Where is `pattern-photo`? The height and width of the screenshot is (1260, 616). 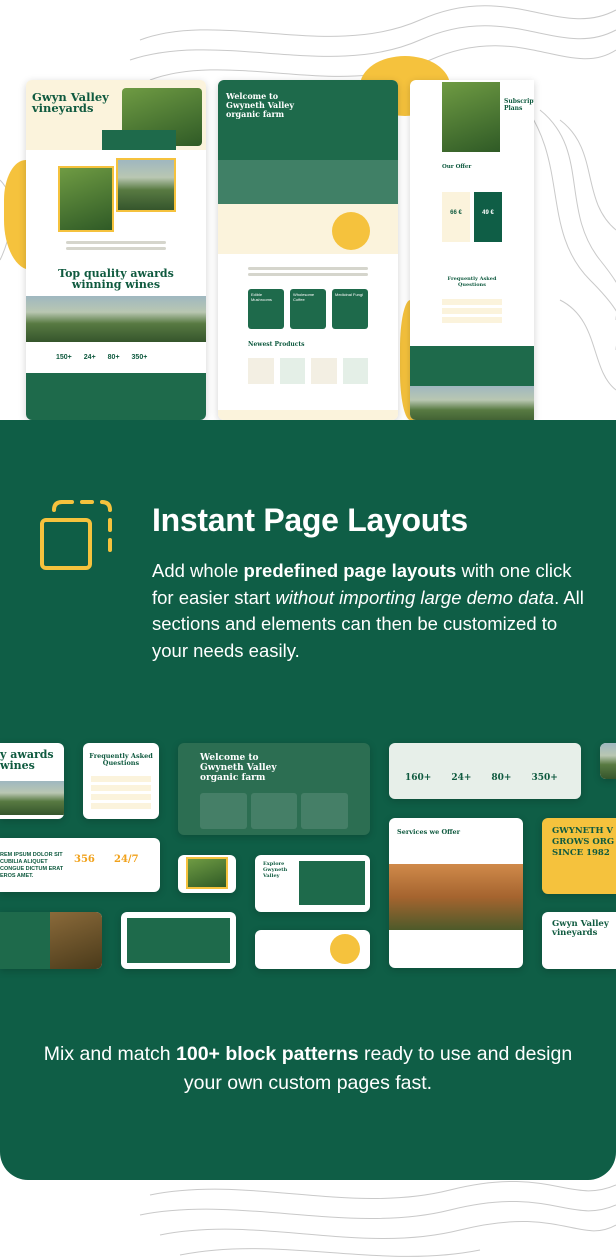 pattern-photo is located at coordinates (608, 761).